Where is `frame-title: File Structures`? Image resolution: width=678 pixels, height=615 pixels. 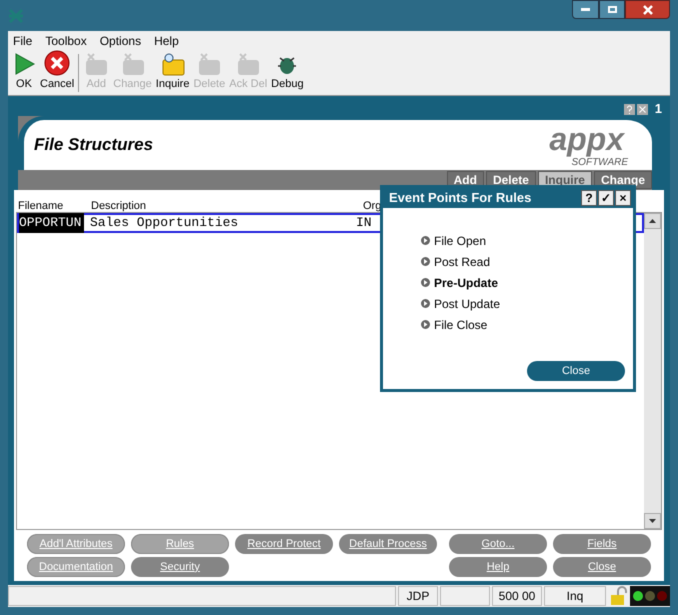
frame-title: File Structures is located at coordinates (94, 145).